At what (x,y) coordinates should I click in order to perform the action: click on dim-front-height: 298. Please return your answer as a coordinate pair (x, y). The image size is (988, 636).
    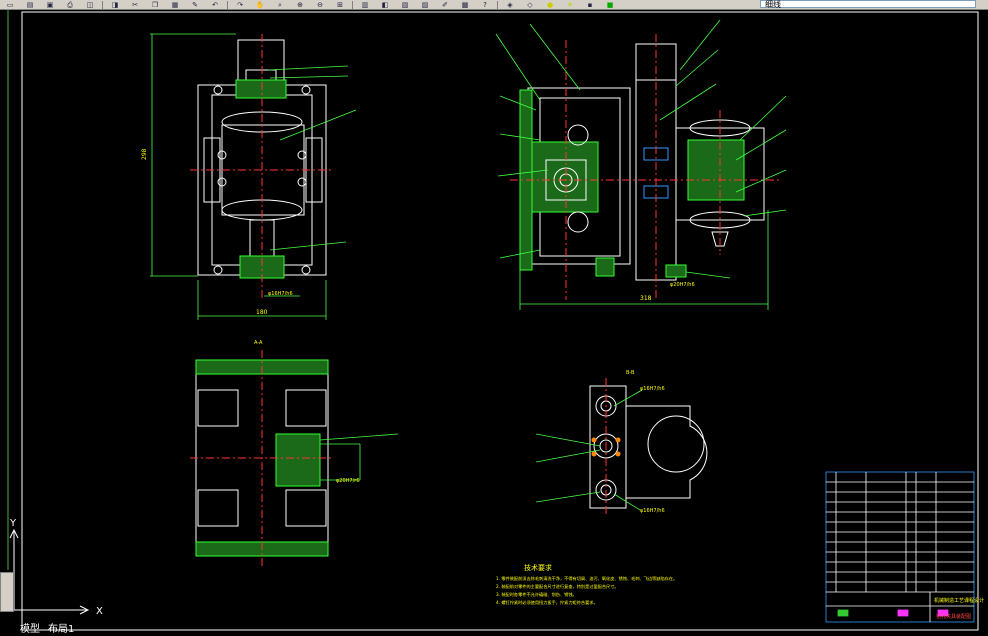
    Looking at the image, I should click on (144, 154).